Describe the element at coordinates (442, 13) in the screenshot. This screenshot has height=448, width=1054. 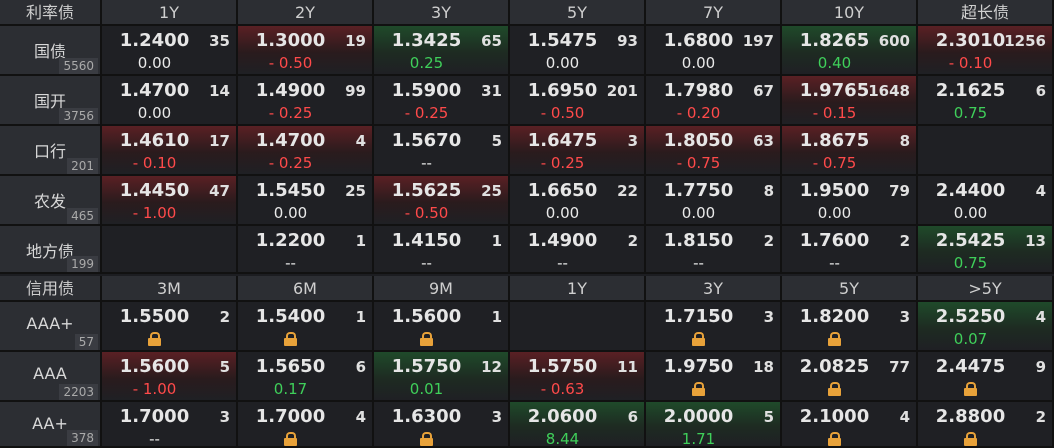
I see `rate_section-col-2: 3Y` at that location.